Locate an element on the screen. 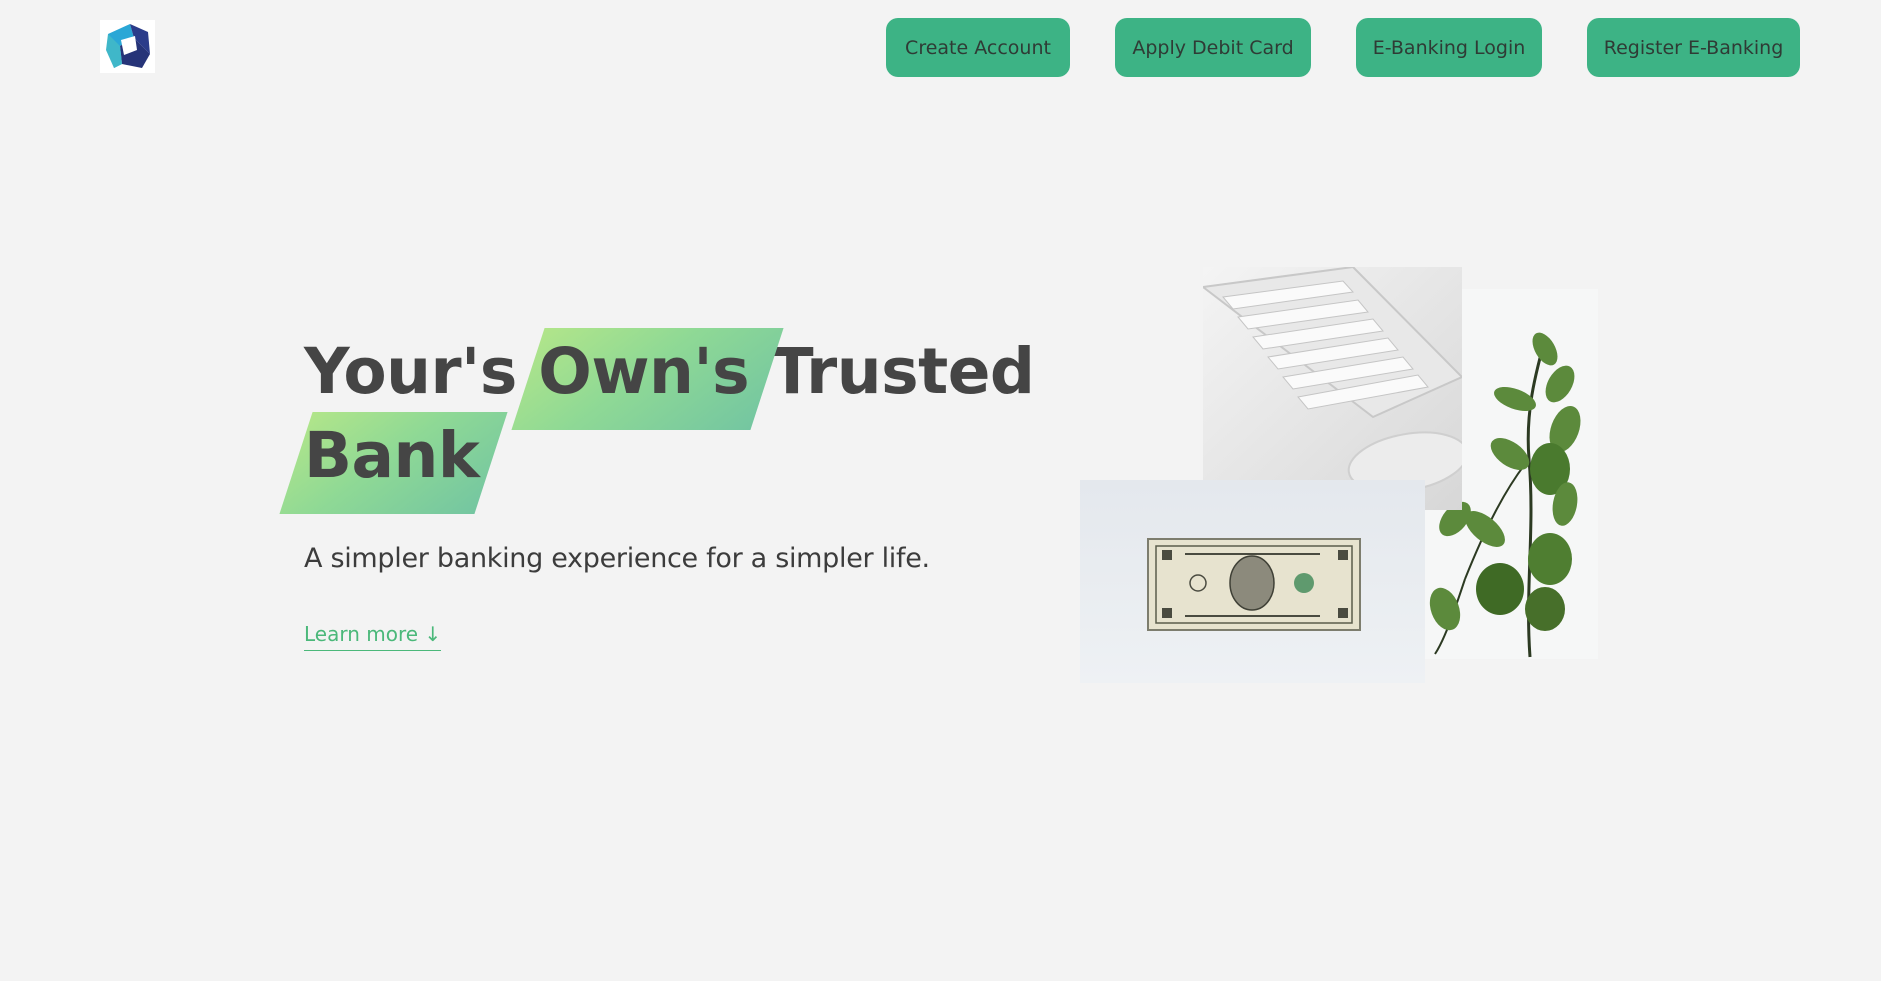 The height and width of the screenshot is (981, 1881). headline-word-bank: Bank is located at coordinates (392, 455).